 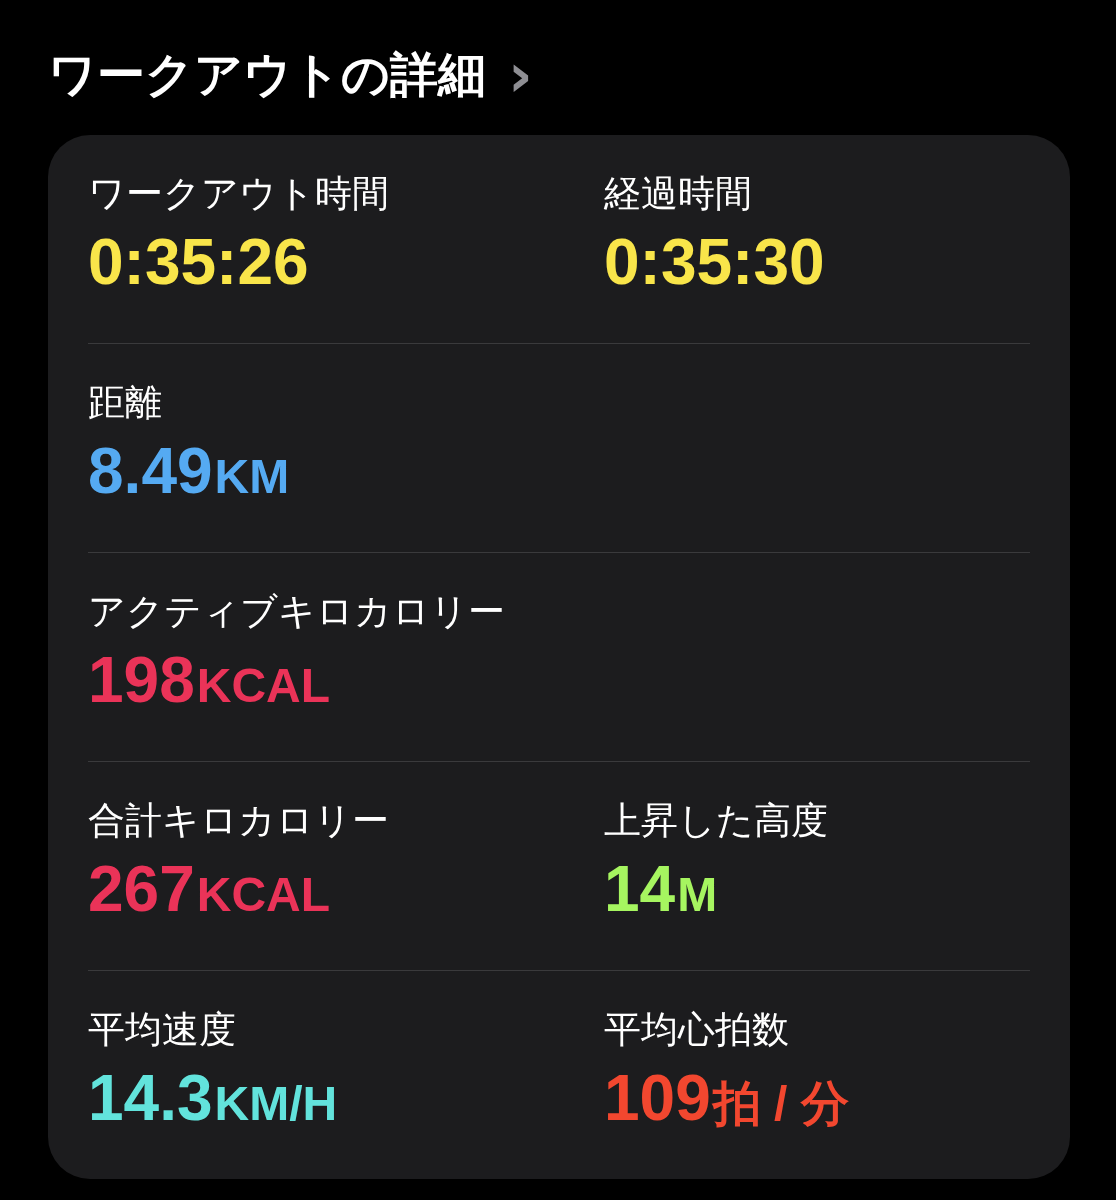 I want to click on metric-value: 0:35:30, so click(x=715, y=262).